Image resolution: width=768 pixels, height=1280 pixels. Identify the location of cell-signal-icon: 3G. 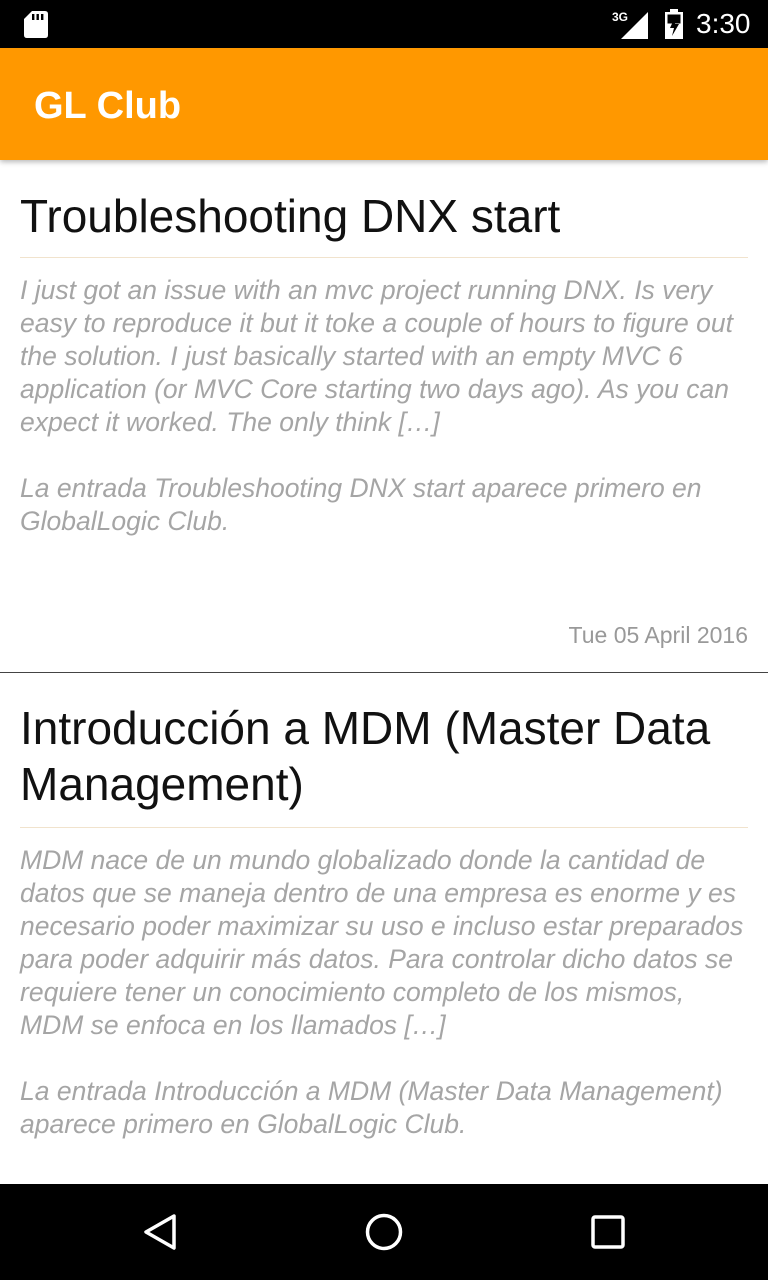
(630, 24).